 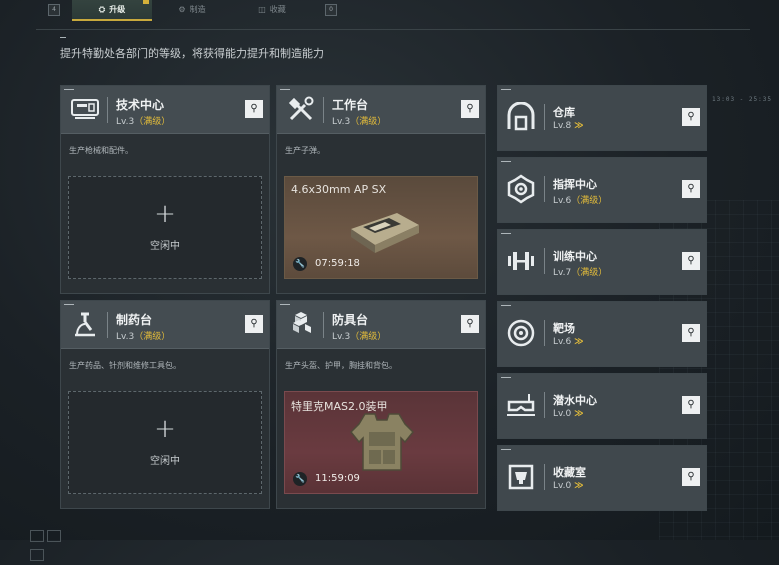 I want to click on facility-card-tech-center: 技术中心 Lv.3（满级） ⚲ 生产枪械和配件。 + 空闲中, so click(x=165, y=189).